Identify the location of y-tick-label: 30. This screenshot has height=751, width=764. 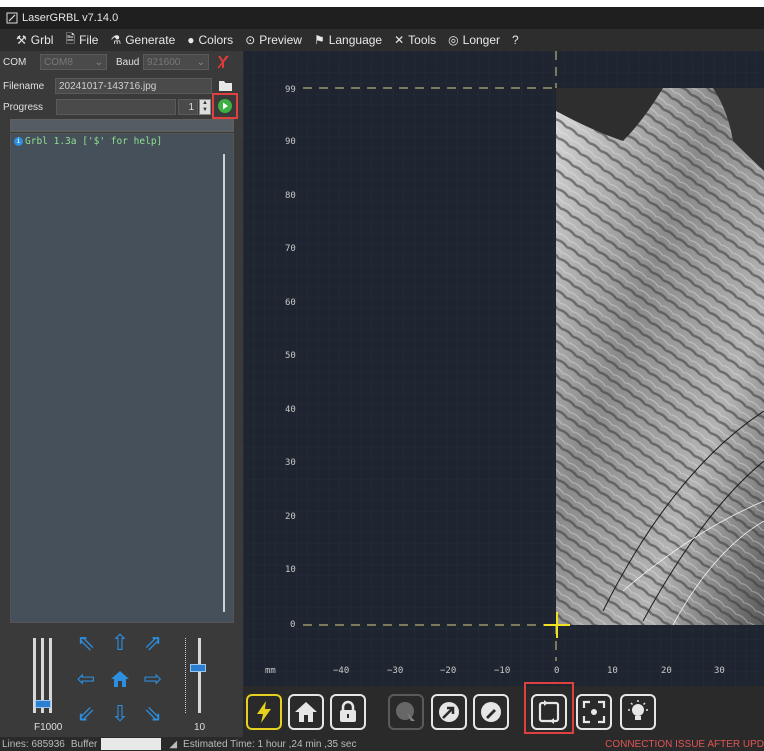
(290, 463).